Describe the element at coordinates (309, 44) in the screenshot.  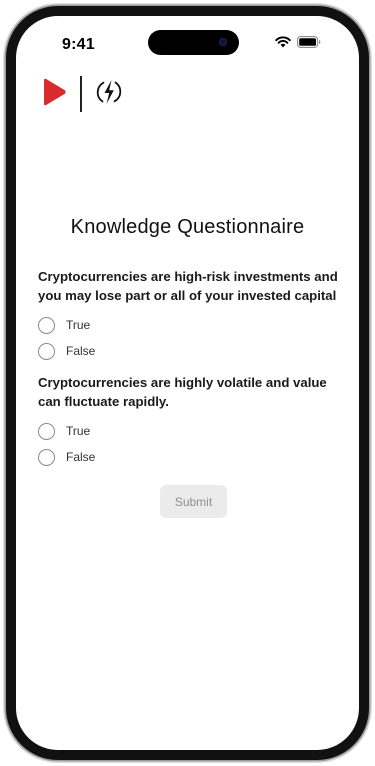
I see `battery-icon` at that location.